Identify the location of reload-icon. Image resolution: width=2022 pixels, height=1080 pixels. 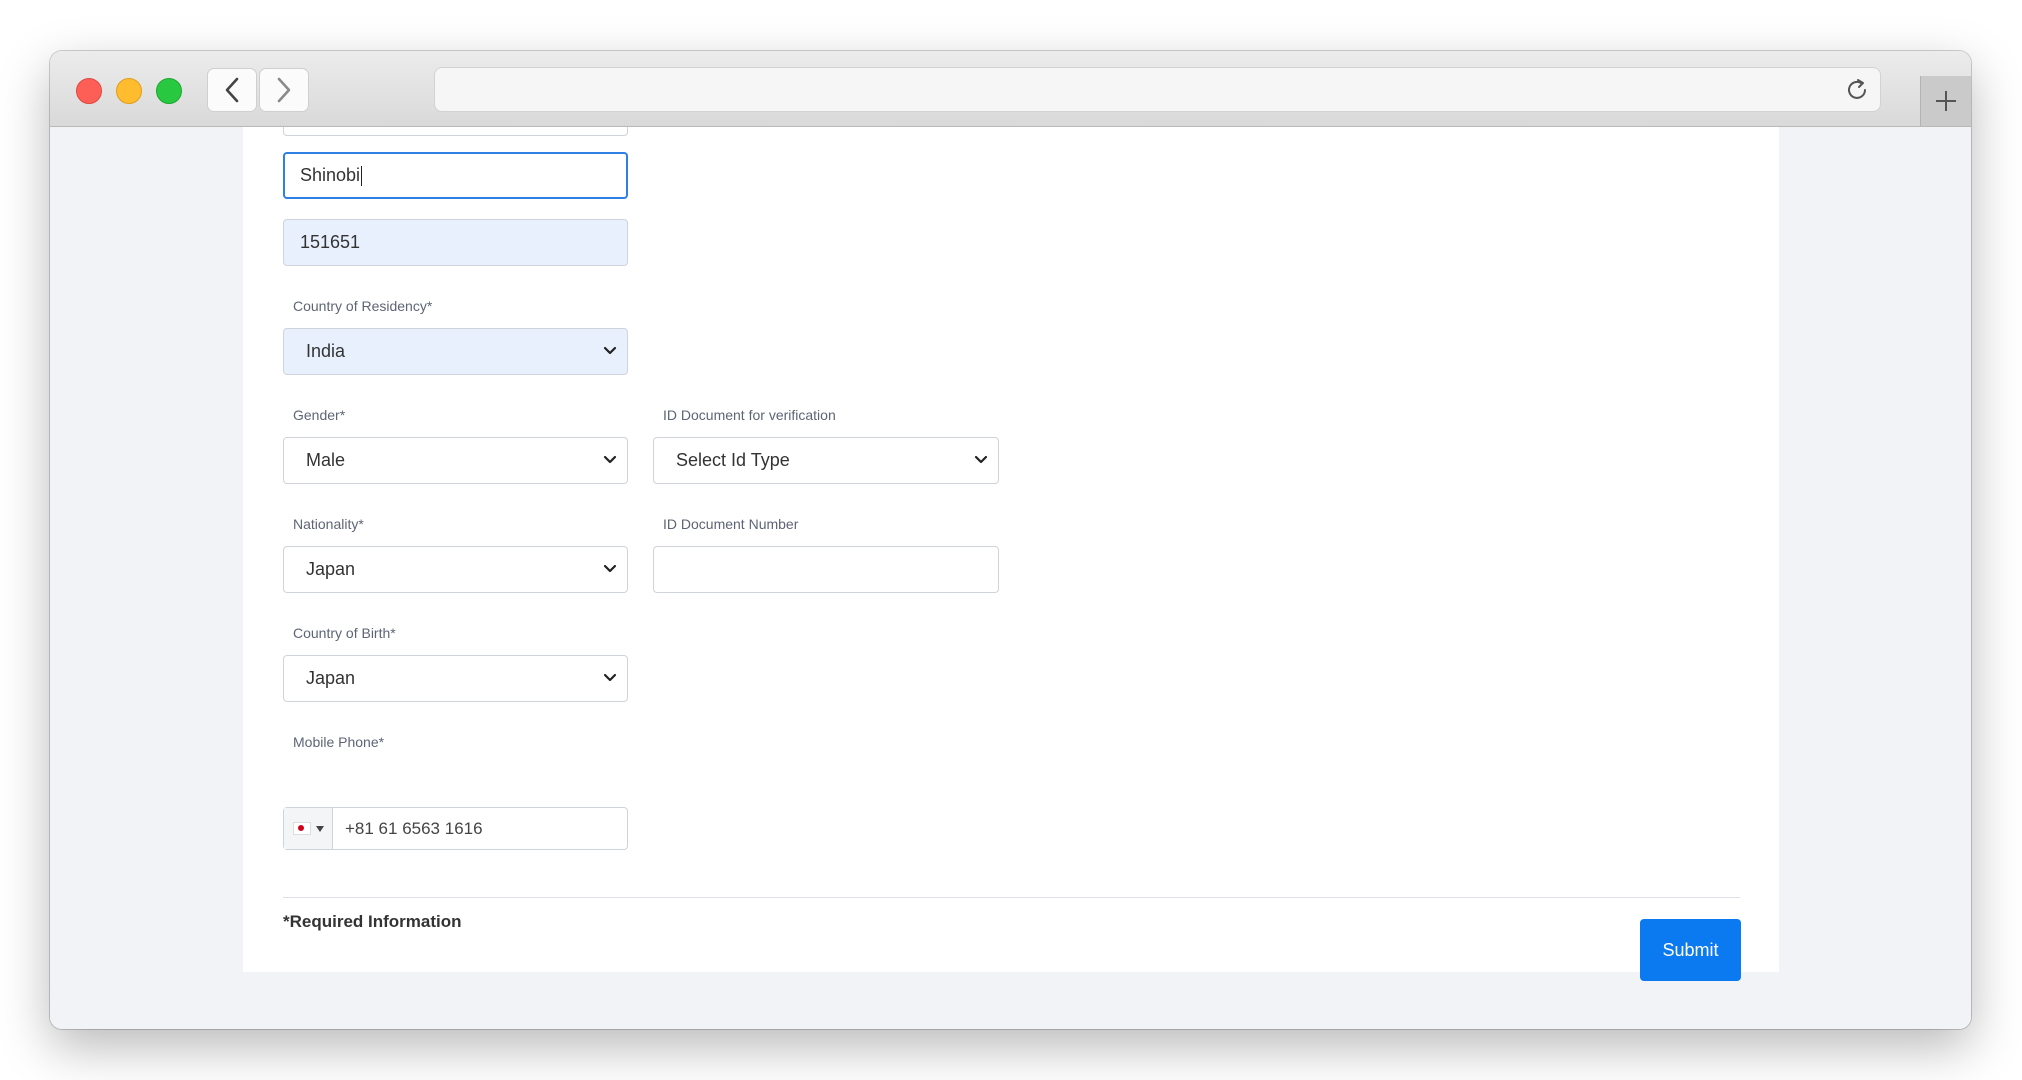
(1857, 90).